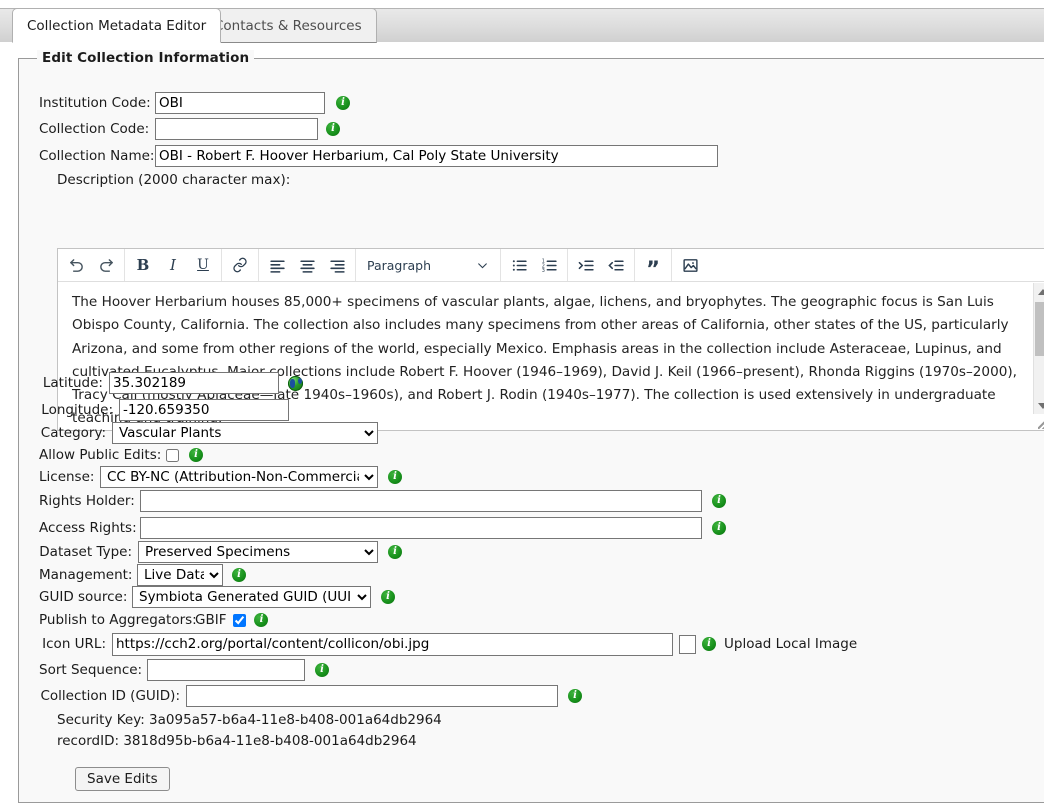 The image size is (1044, 803). I want to click on license-label: License:, so click(67, 477).